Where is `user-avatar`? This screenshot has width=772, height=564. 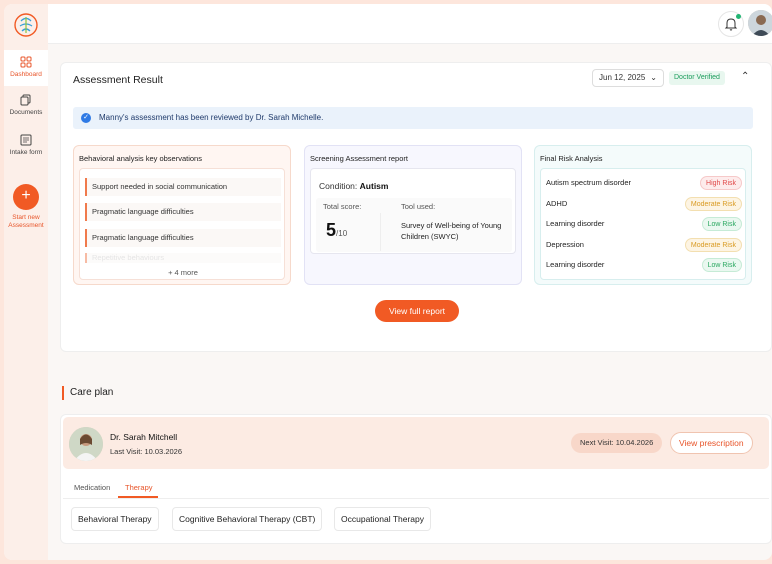 user-avatar is located at coordinates (760, 23).